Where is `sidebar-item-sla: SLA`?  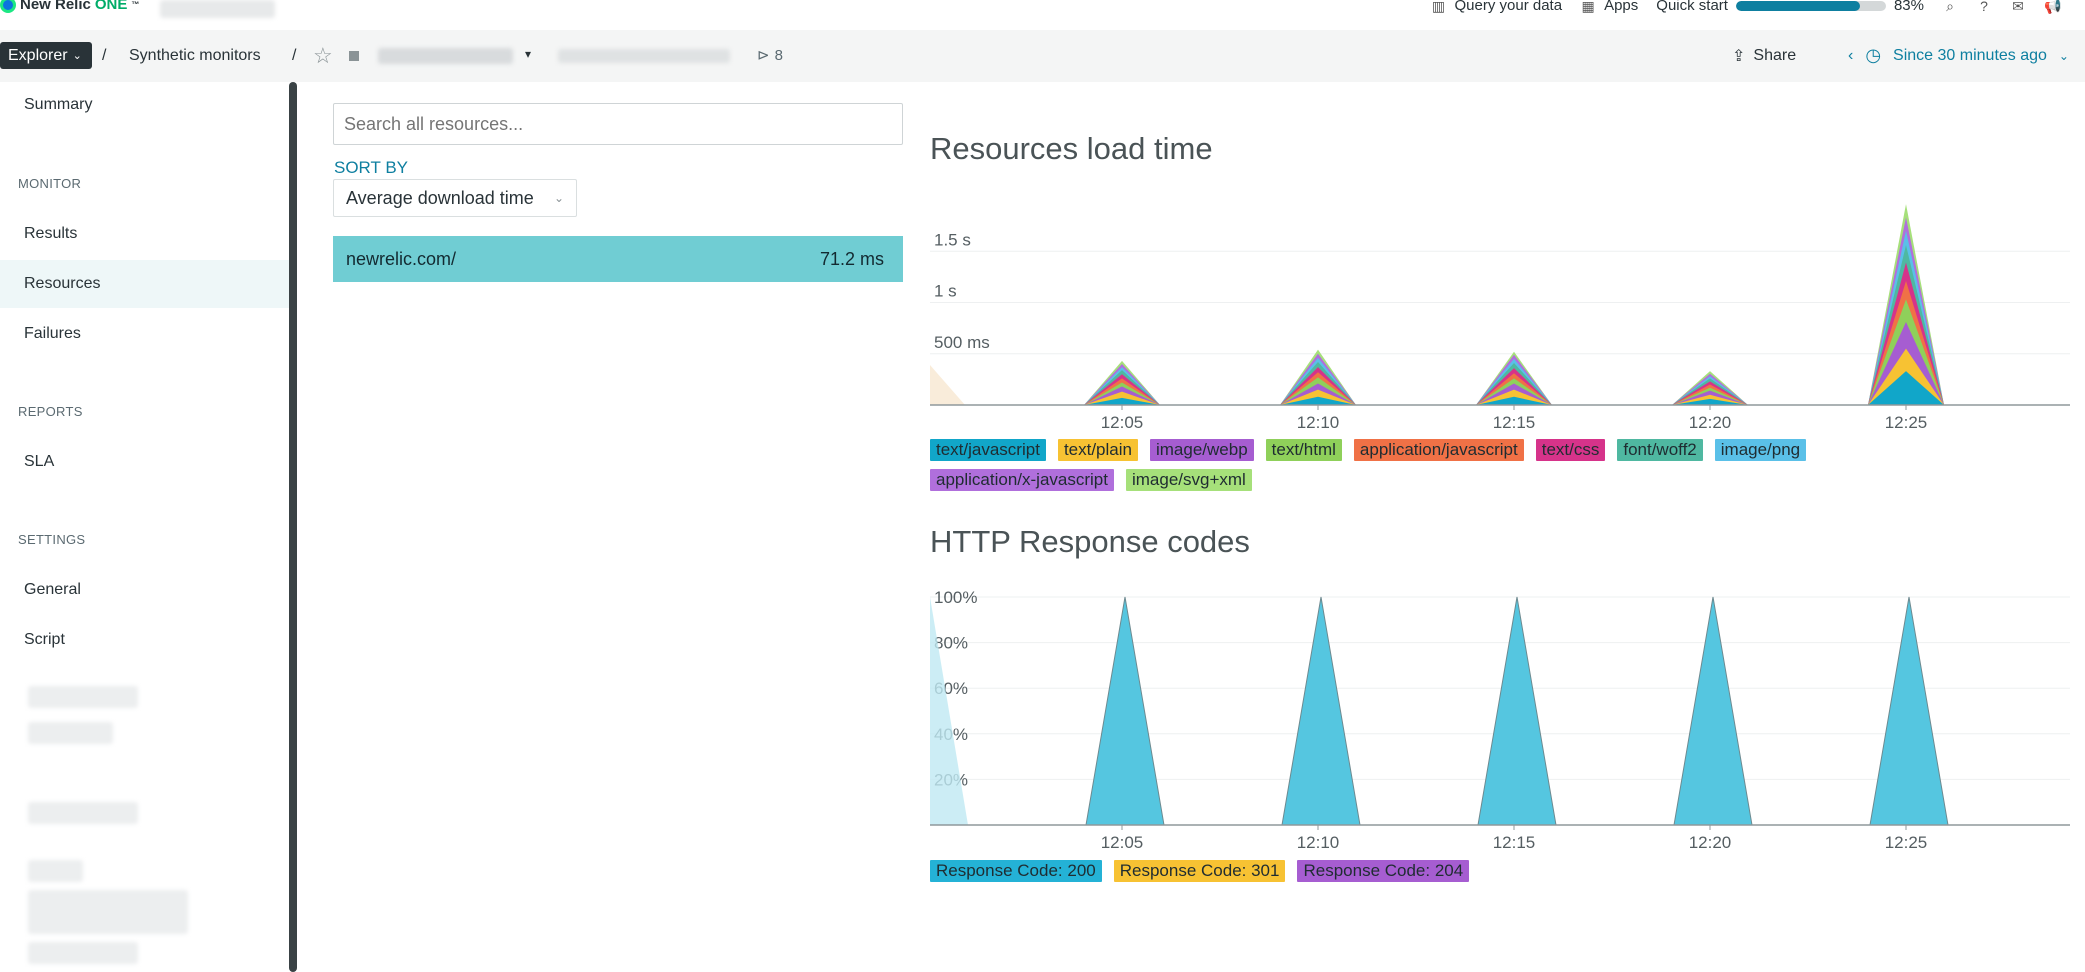
sidebar-item-sla: SLA is located at coordinates (39, 462).